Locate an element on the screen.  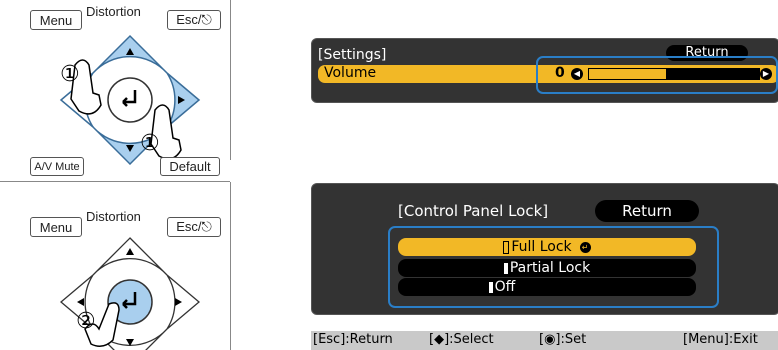
step-1-marker-b: ① is located at coordinates (150, 143).